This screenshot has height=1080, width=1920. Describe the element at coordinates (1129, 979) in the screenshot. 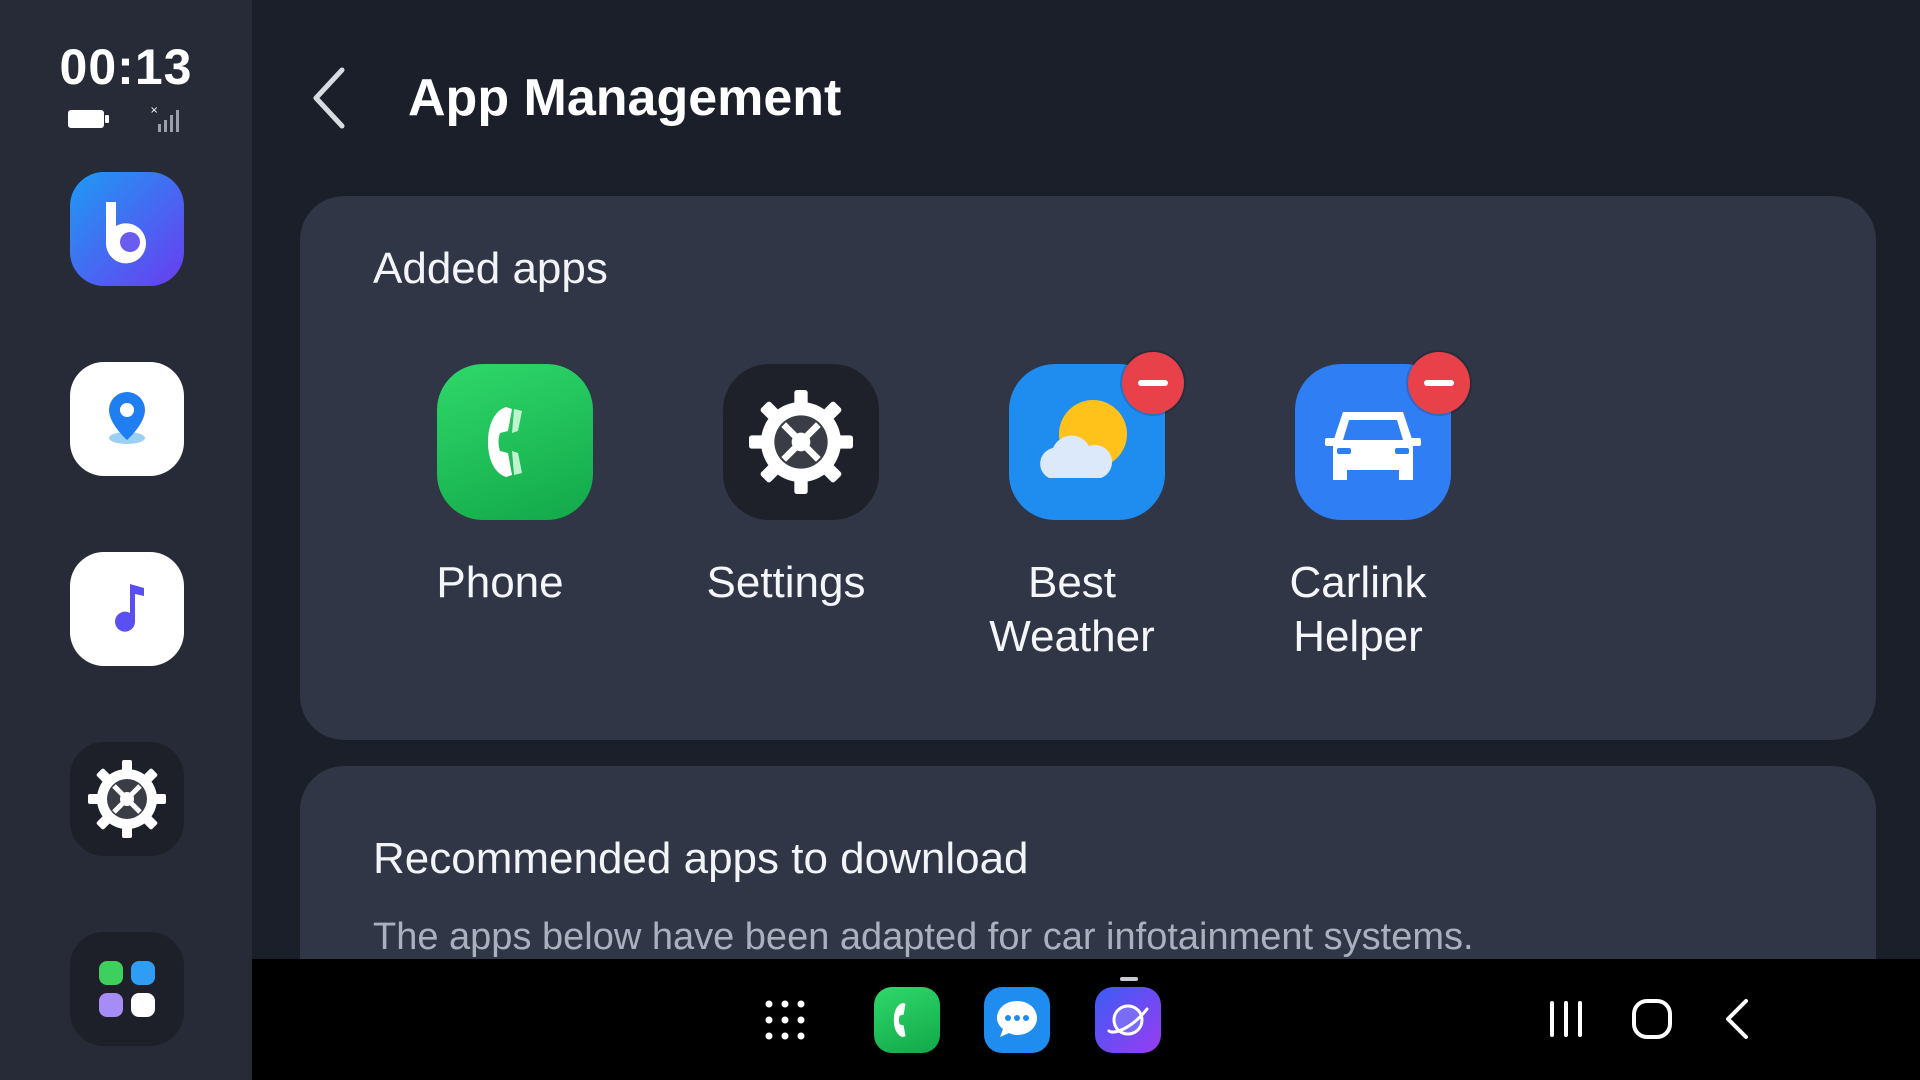

I see `active-indicator` at that location.